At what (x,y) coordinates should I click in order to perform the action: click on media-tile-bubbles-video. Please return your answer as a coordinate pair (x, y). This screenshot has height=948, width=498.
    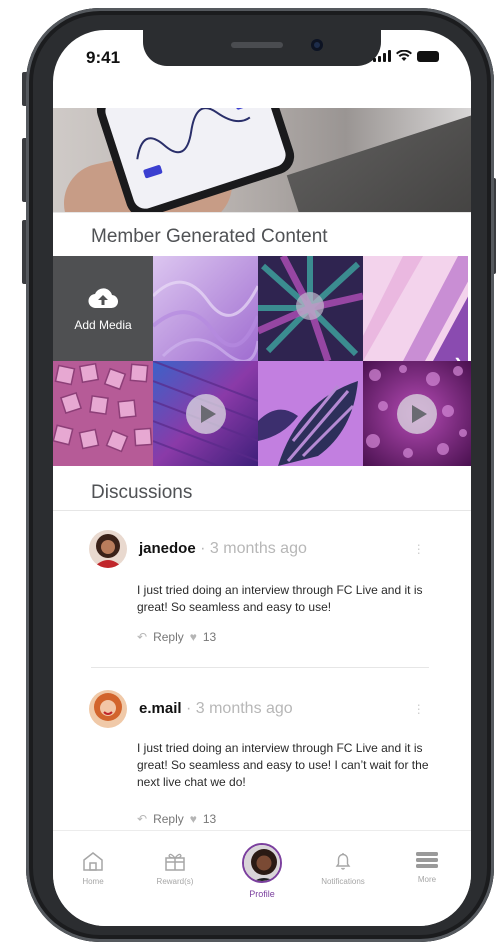
    Looking at the image, I should click on (417, 413).